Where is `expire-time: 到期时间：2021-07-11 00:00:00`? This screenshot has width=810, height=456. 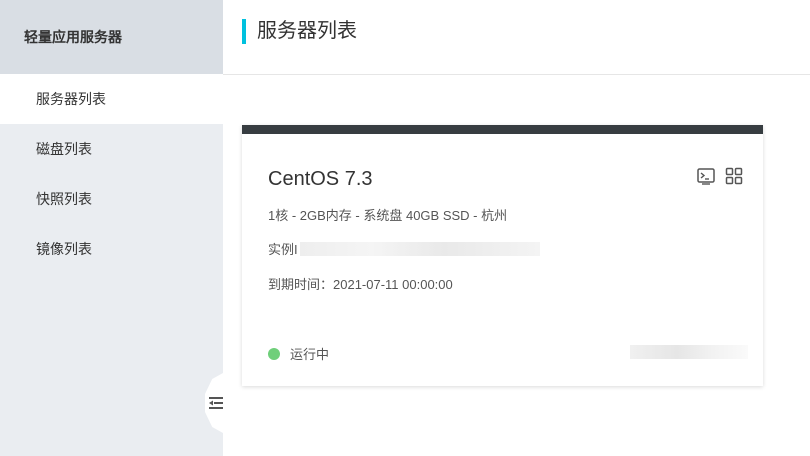
expire-time: 到期时间：2021-07-11 00:00:00 is located at coordinates (360, 284).